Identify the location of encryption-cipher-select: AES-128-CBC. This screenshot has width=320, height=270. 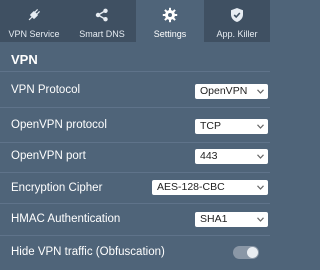
(210, 187).